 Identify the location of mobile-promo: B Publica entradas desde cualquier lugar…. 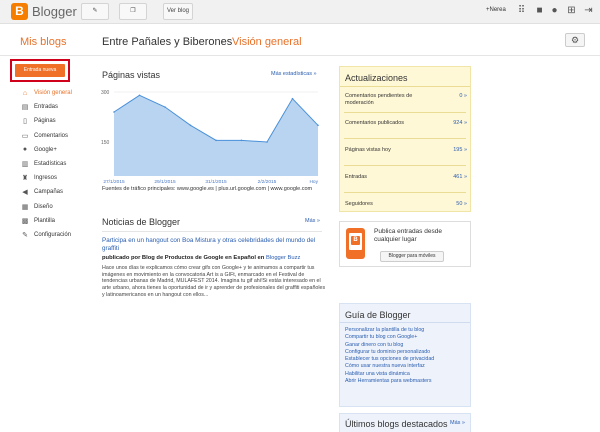
(405, 244).